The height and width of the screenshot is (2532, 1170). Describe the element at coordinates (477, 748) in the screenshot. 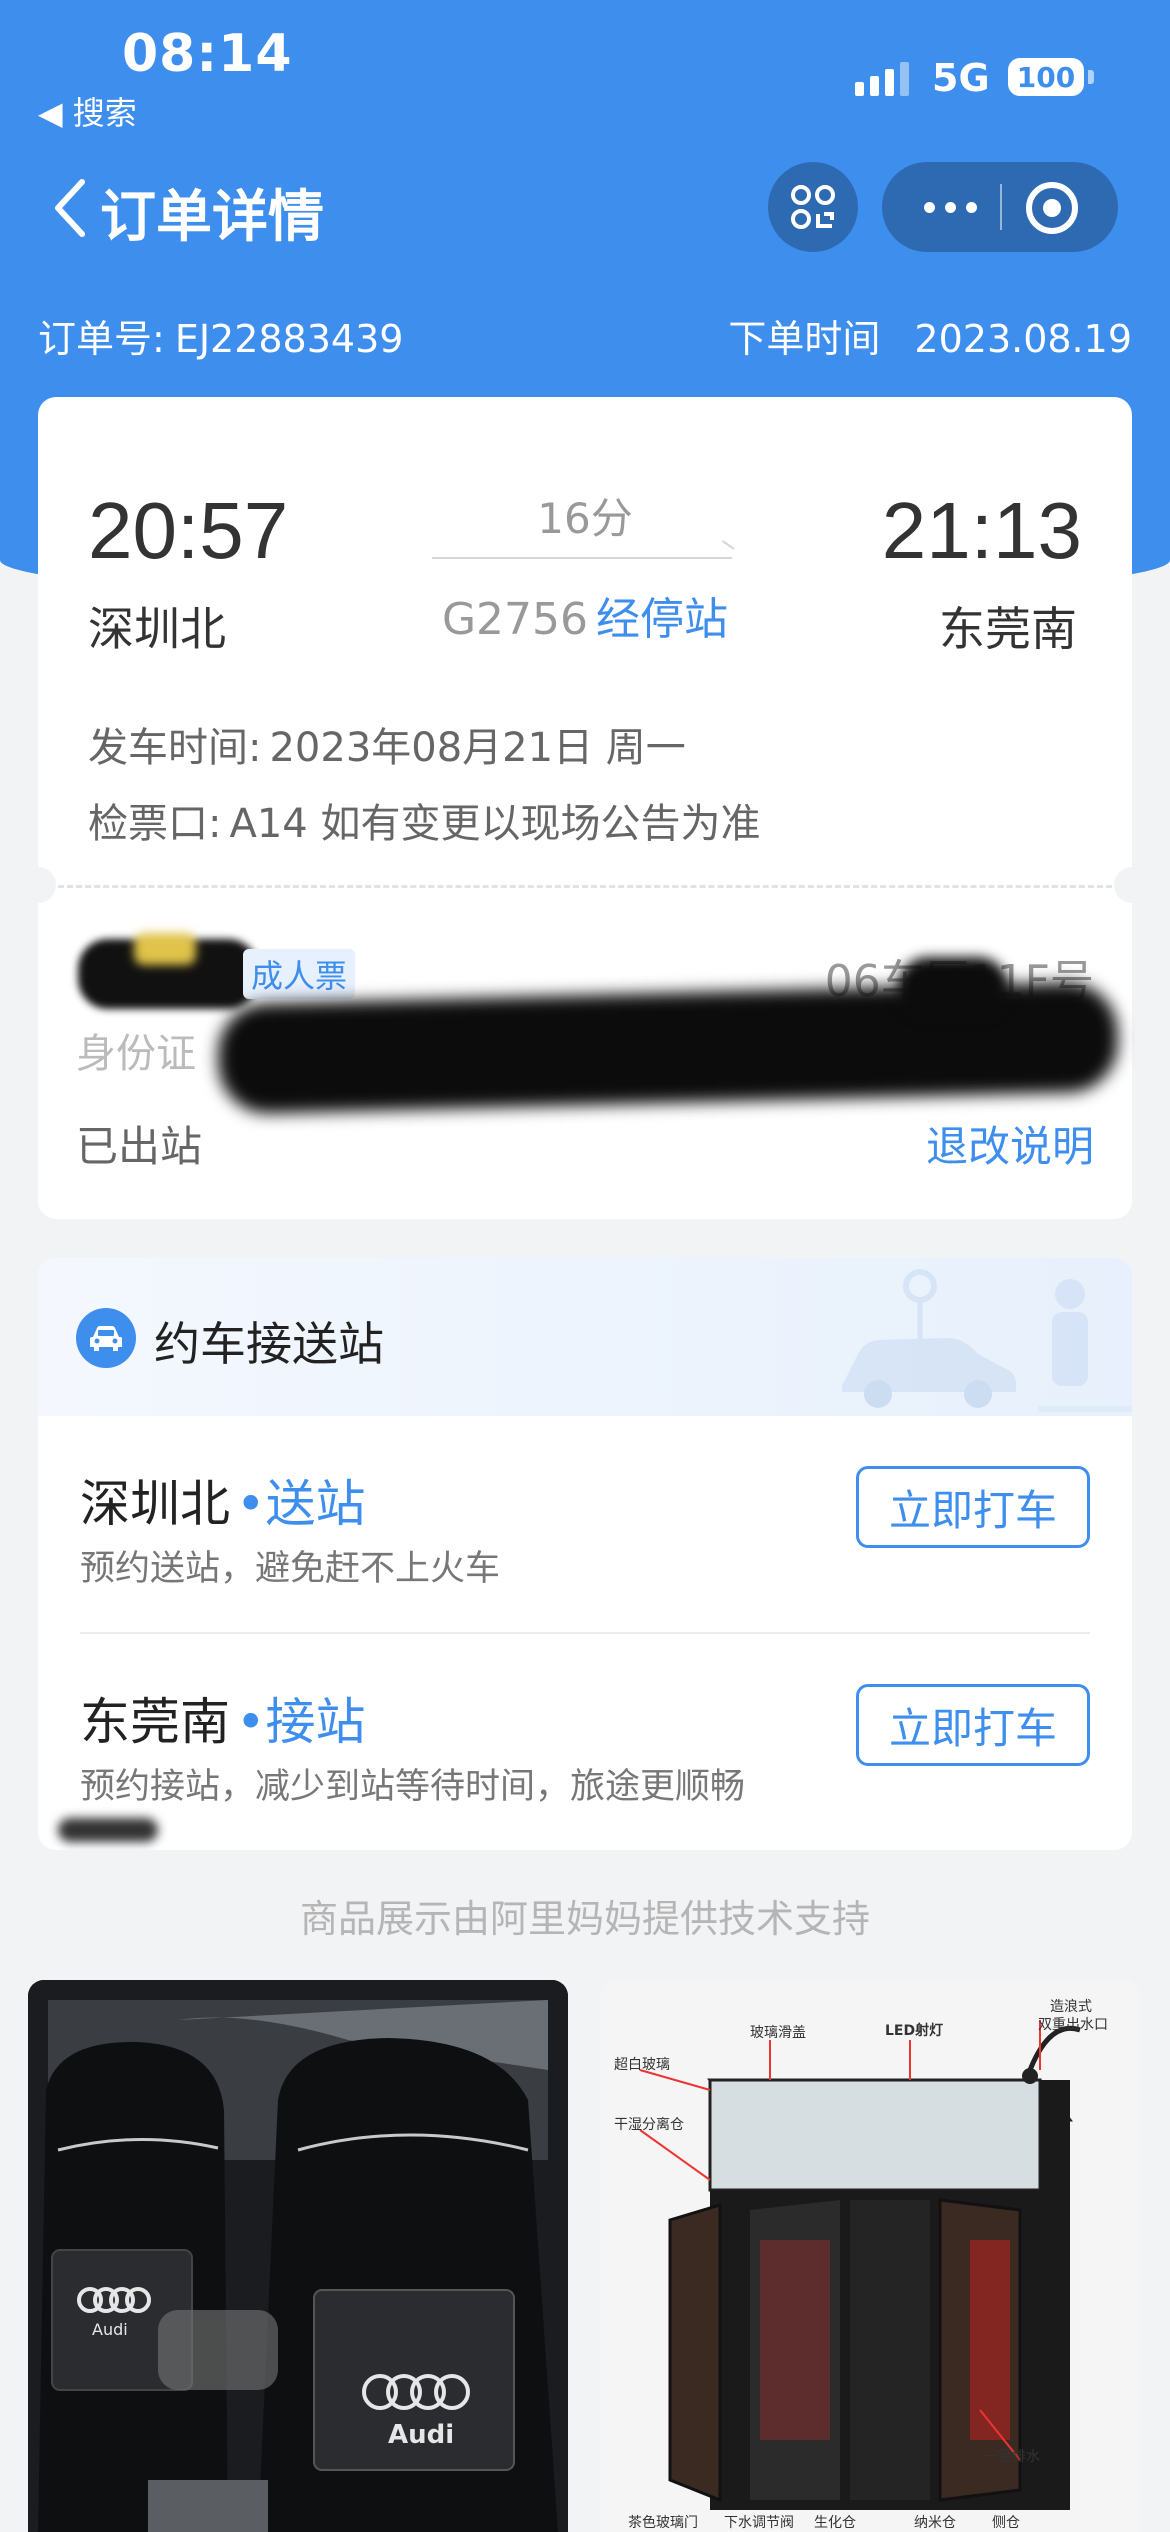

I see `depart-date-value: 2023年08月21日 周一` at that location.